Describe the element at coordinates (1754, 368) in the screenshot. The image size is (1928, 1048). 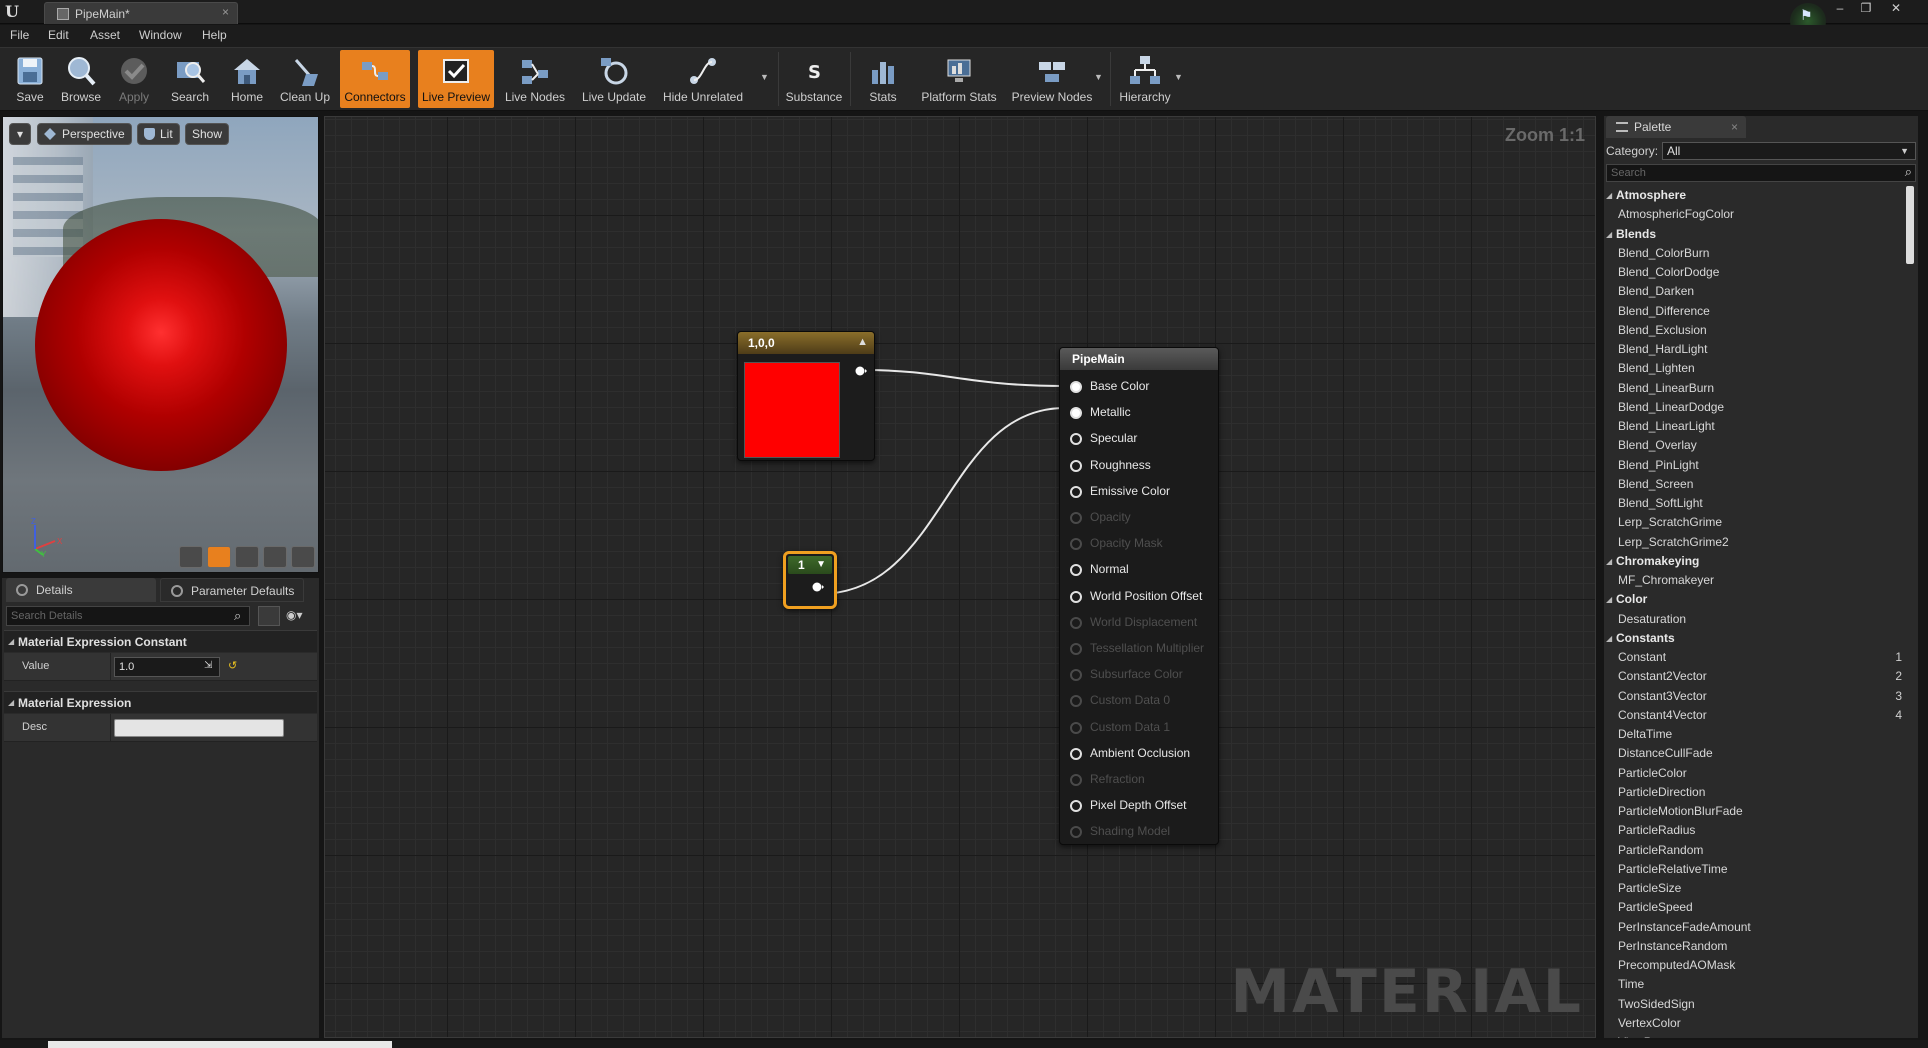
I see `palette-item-blend-lighten: Blend_Lighten` at that location.